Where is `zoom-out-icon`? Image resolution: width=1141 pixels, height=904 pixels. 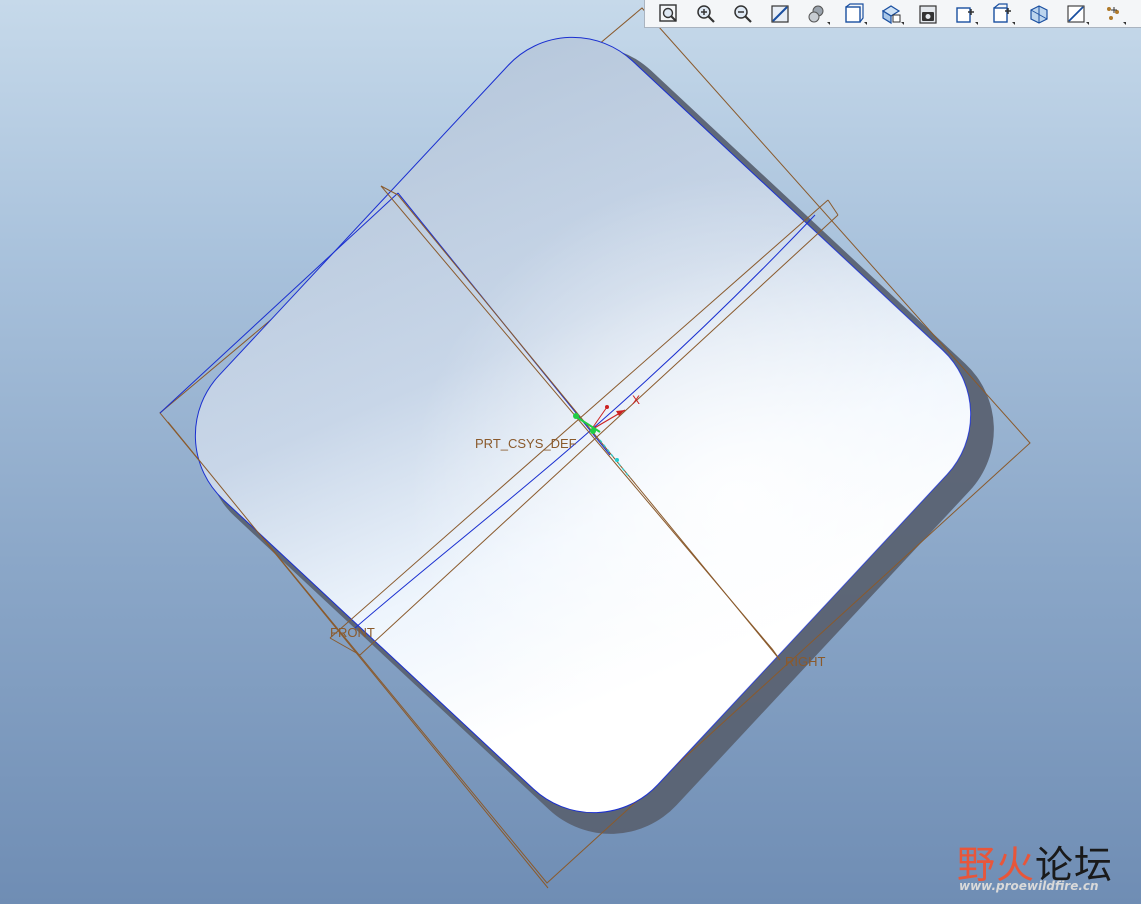
zoom-out-icon is located at coordinates (743, 13).